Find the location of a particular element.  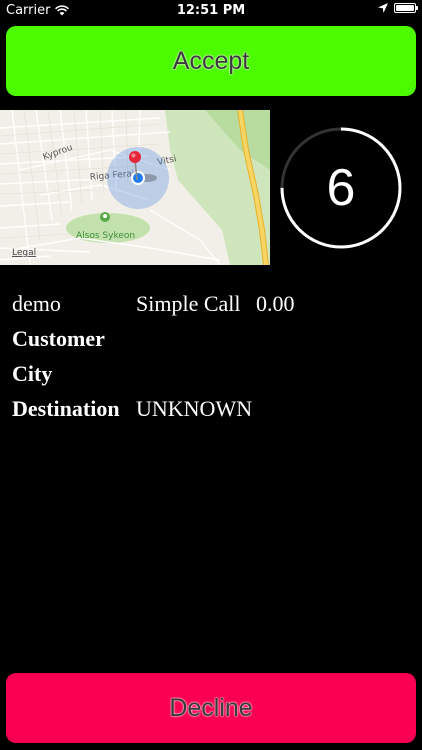

destination-label: Destination is located at coordinates (66, 408).